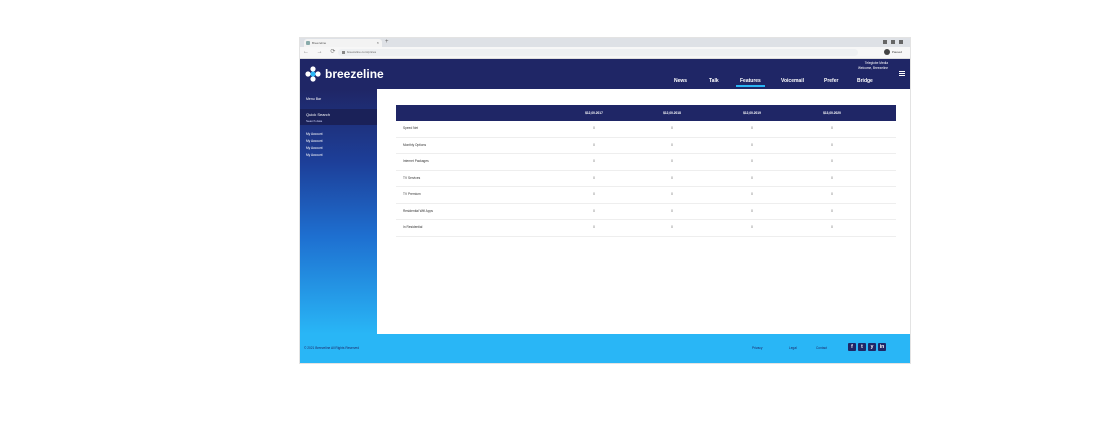 This screenshot has height=432, width=1116. Describe the element at coordinates (354, 74) in the screenshot. I see `logo-text: breezeline` at that location.